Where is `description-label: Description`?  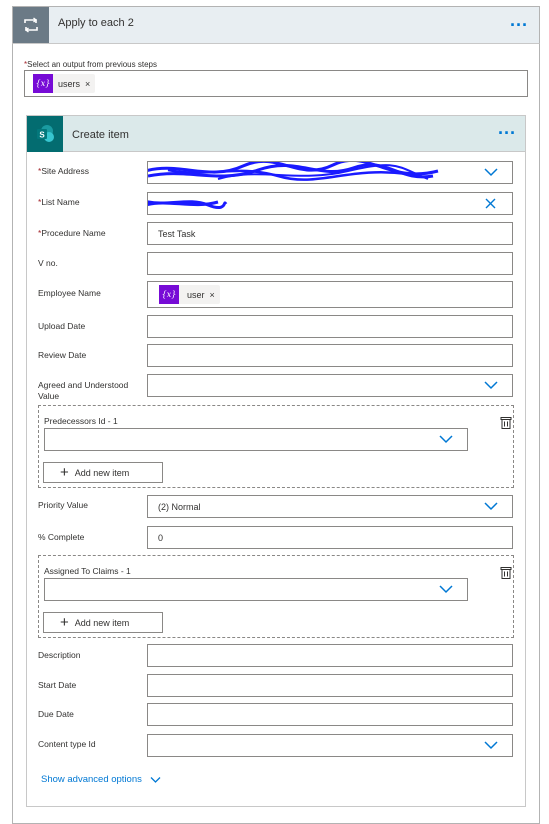 description-label: Description is located at coordinates (59, 655).